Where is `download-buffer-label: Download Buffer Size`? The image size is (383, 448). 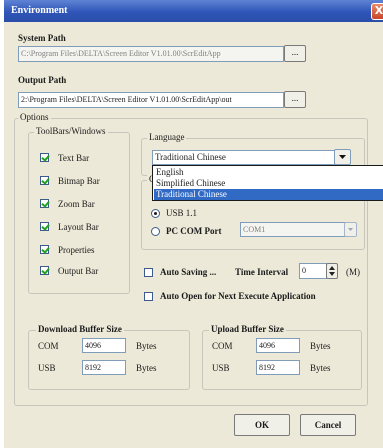
download-buffer-label: Download Buffer Size is located at coordinates (80, 329).